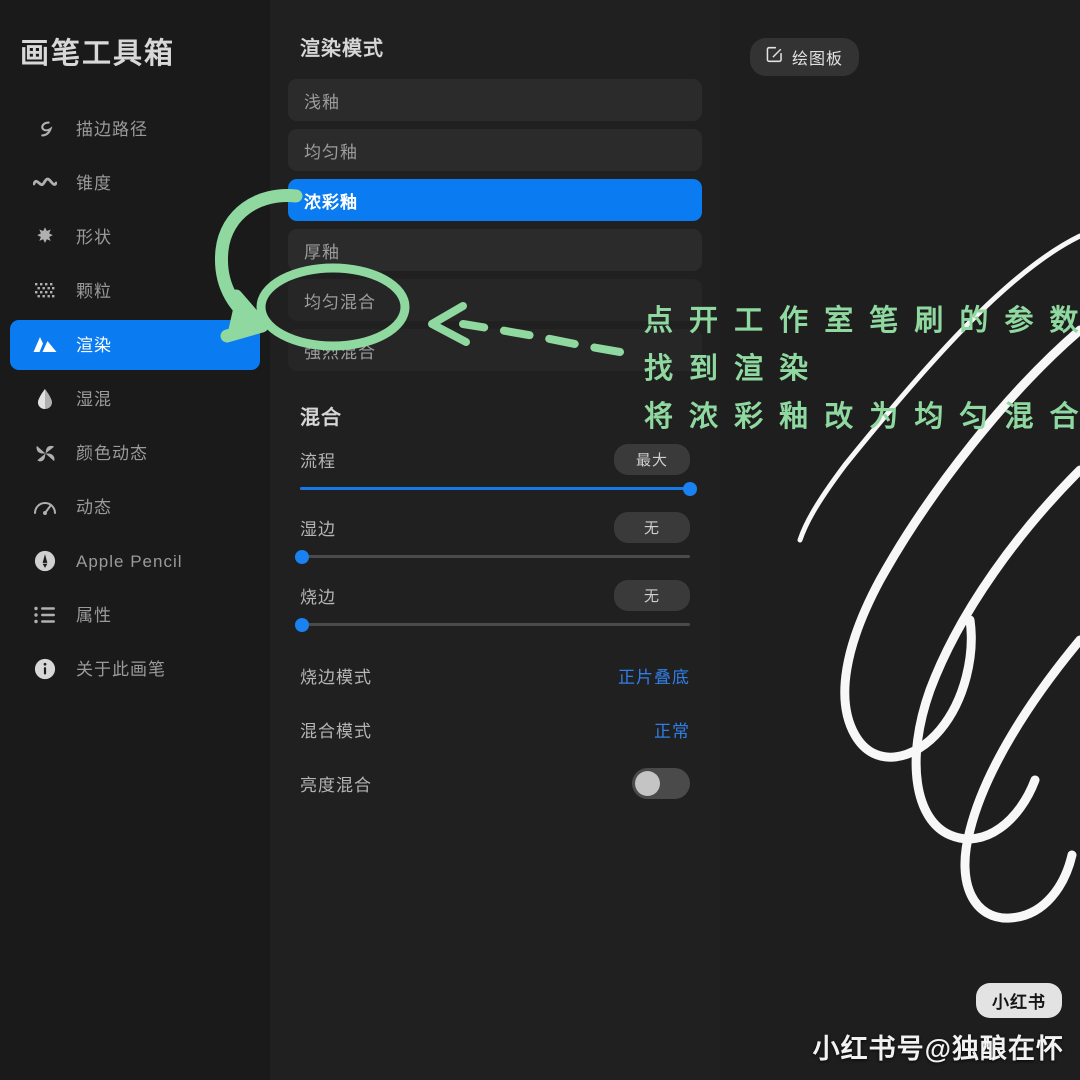  Describe the element at coordinates (135, 615) in the screenshot. I see `sidebar-item-properties: 属性` at that location.